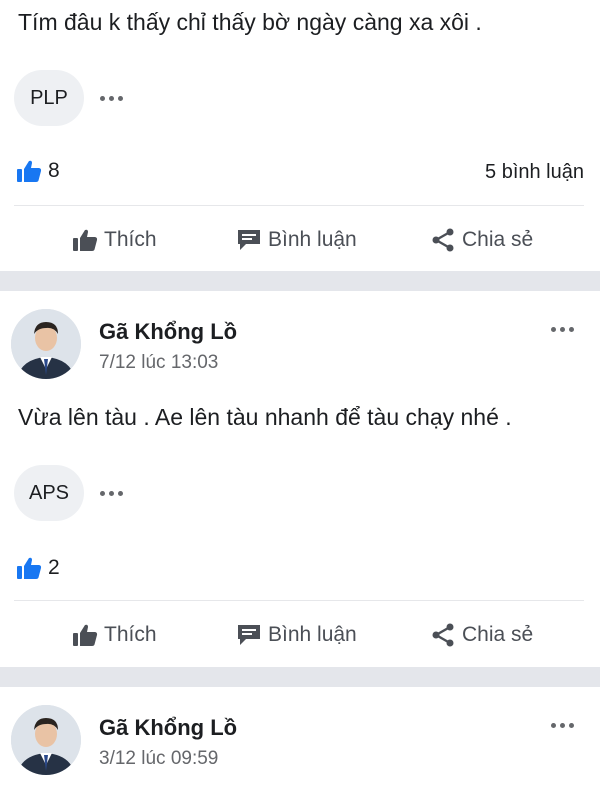 The height and width of the screenshot is (800, 600). I want to click on post-timestamp: 3/12 lúc 09:59, so click(158, 759).